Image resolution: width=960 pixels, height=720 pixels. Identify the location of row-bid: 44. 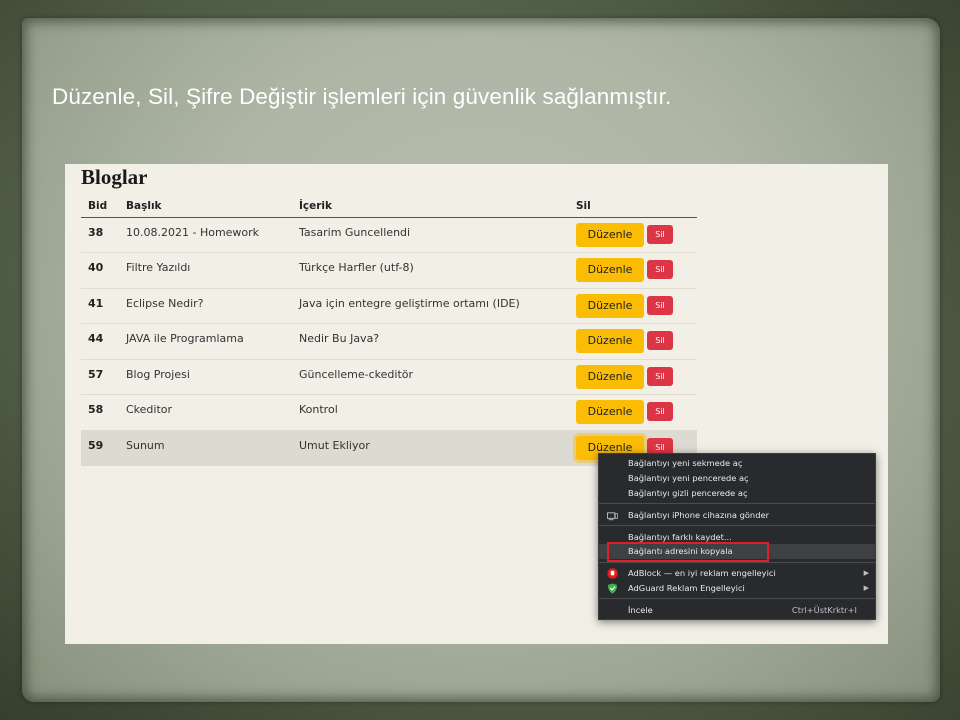
(100, 341).